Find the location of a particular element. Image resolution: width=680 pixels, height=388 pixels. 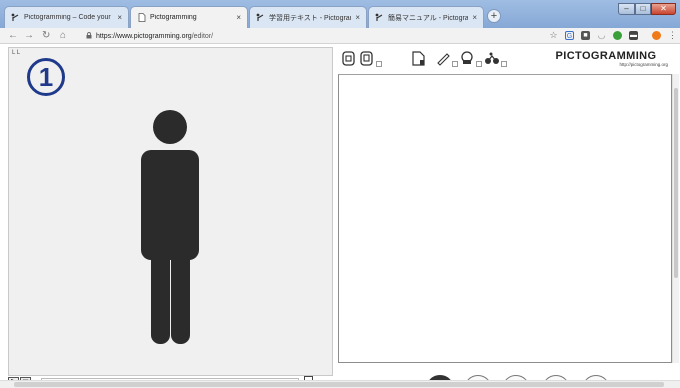

maximize-button: □ is located at coordinates (643, 9).